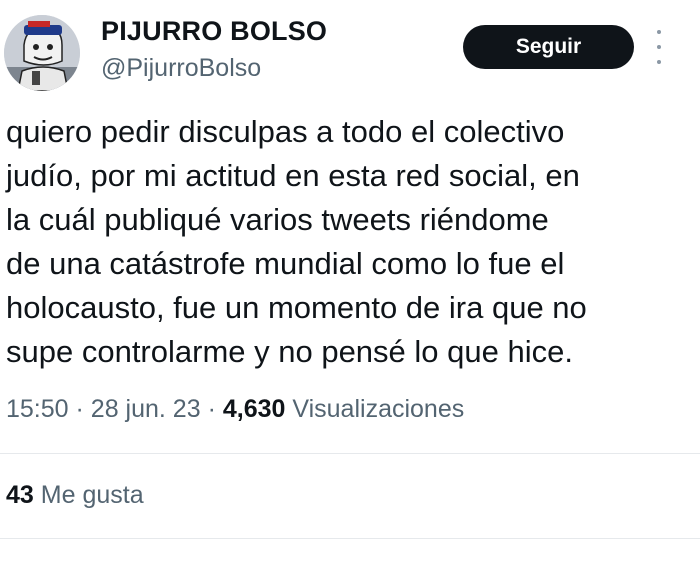 Image resolution: width=700 pixels, height=562 pixels. What do you see at coordinates (548, 47) in the screenshot?
I see `follow-button: Seguir` at bounding box center [548, 47].